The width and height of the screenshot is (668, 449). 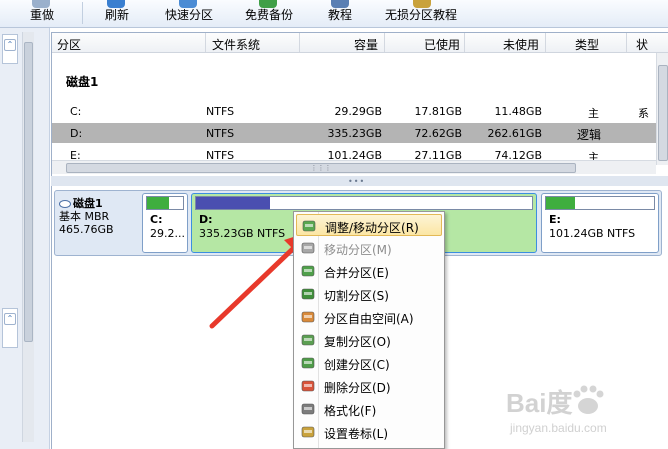 I want to click on menu-item: 合并分区(E), so click(x=369, y=271).